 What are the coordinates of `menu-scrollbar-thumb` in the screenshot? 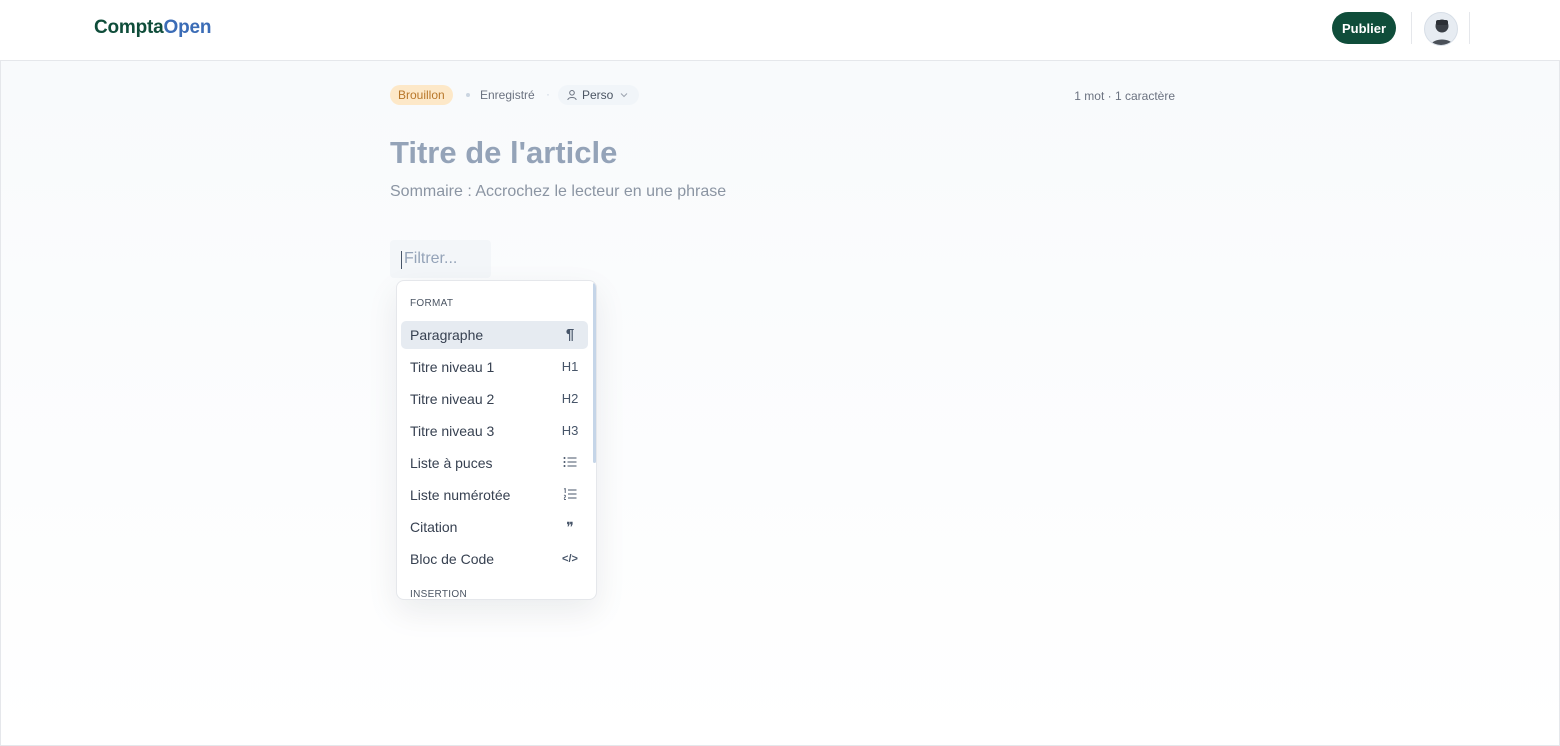 It's located at (594, 373).